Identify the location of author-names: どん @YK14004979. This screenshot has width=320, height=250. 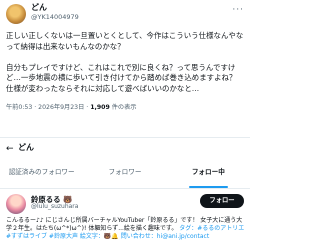
(55, 12).